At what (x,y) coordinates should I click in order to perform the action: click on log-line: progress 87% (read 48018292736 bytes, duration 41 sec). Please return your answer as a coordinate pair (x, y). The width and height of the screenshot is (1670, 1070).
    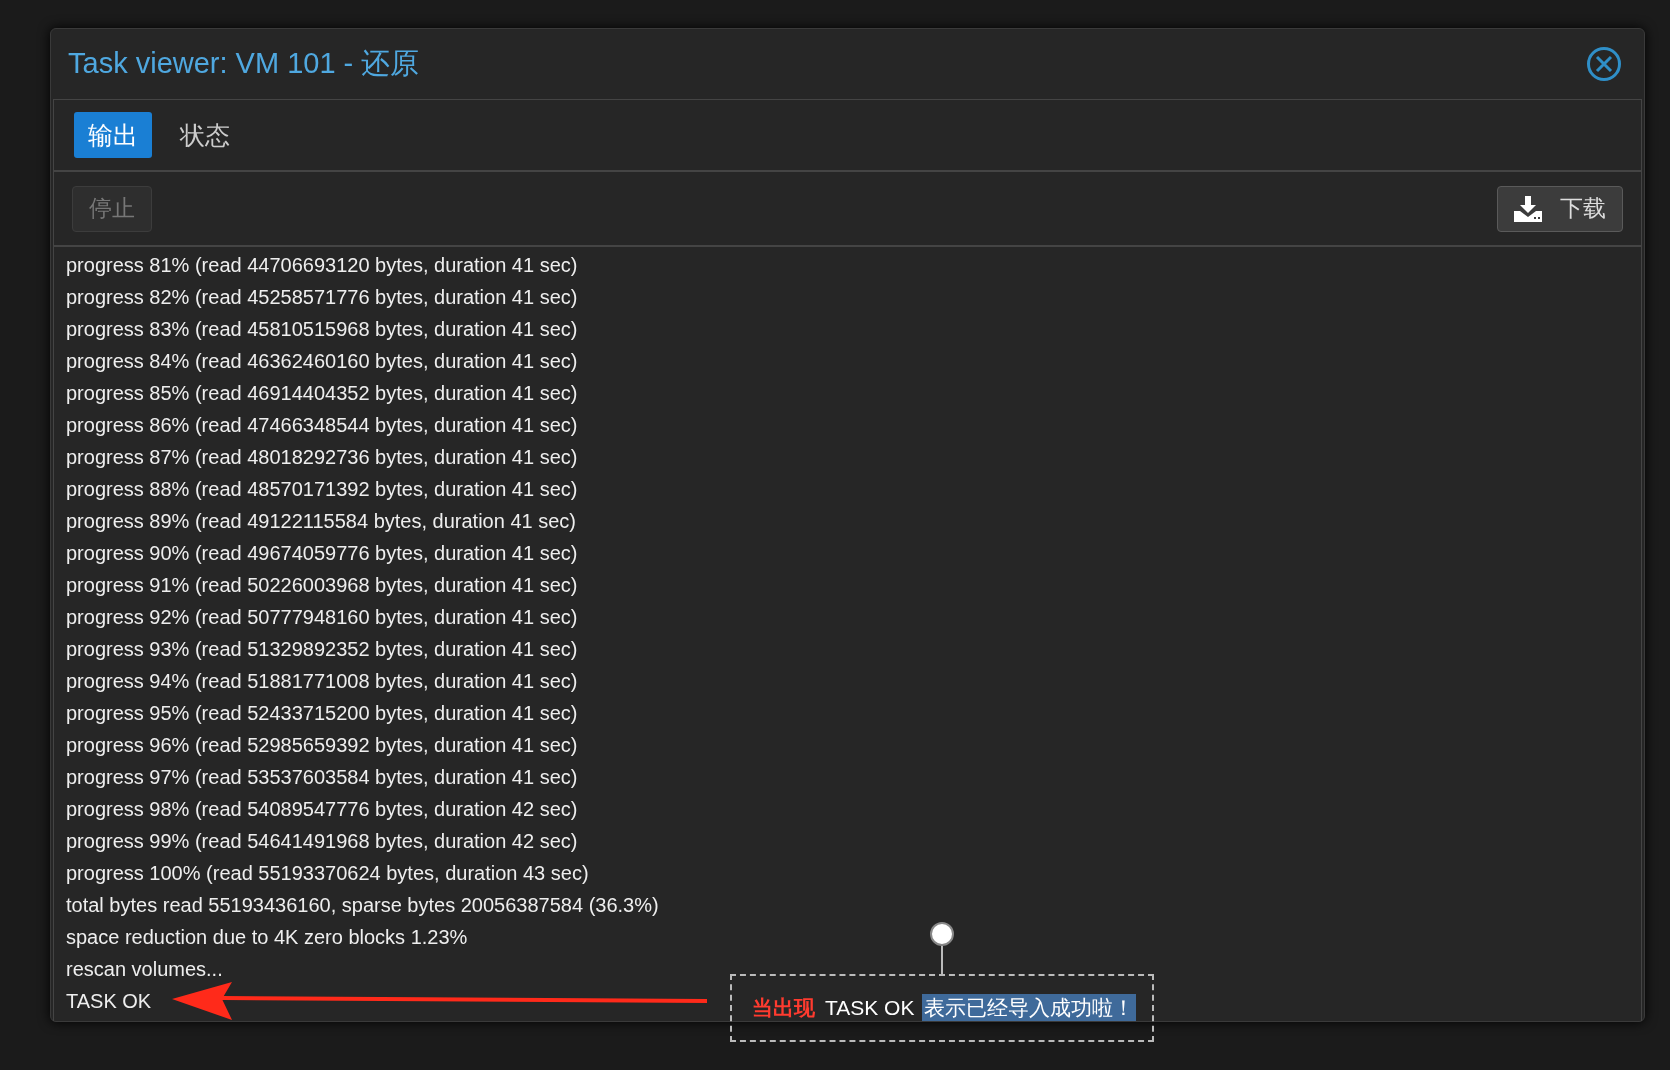
    Looking at the image, I should click on (322, 457).